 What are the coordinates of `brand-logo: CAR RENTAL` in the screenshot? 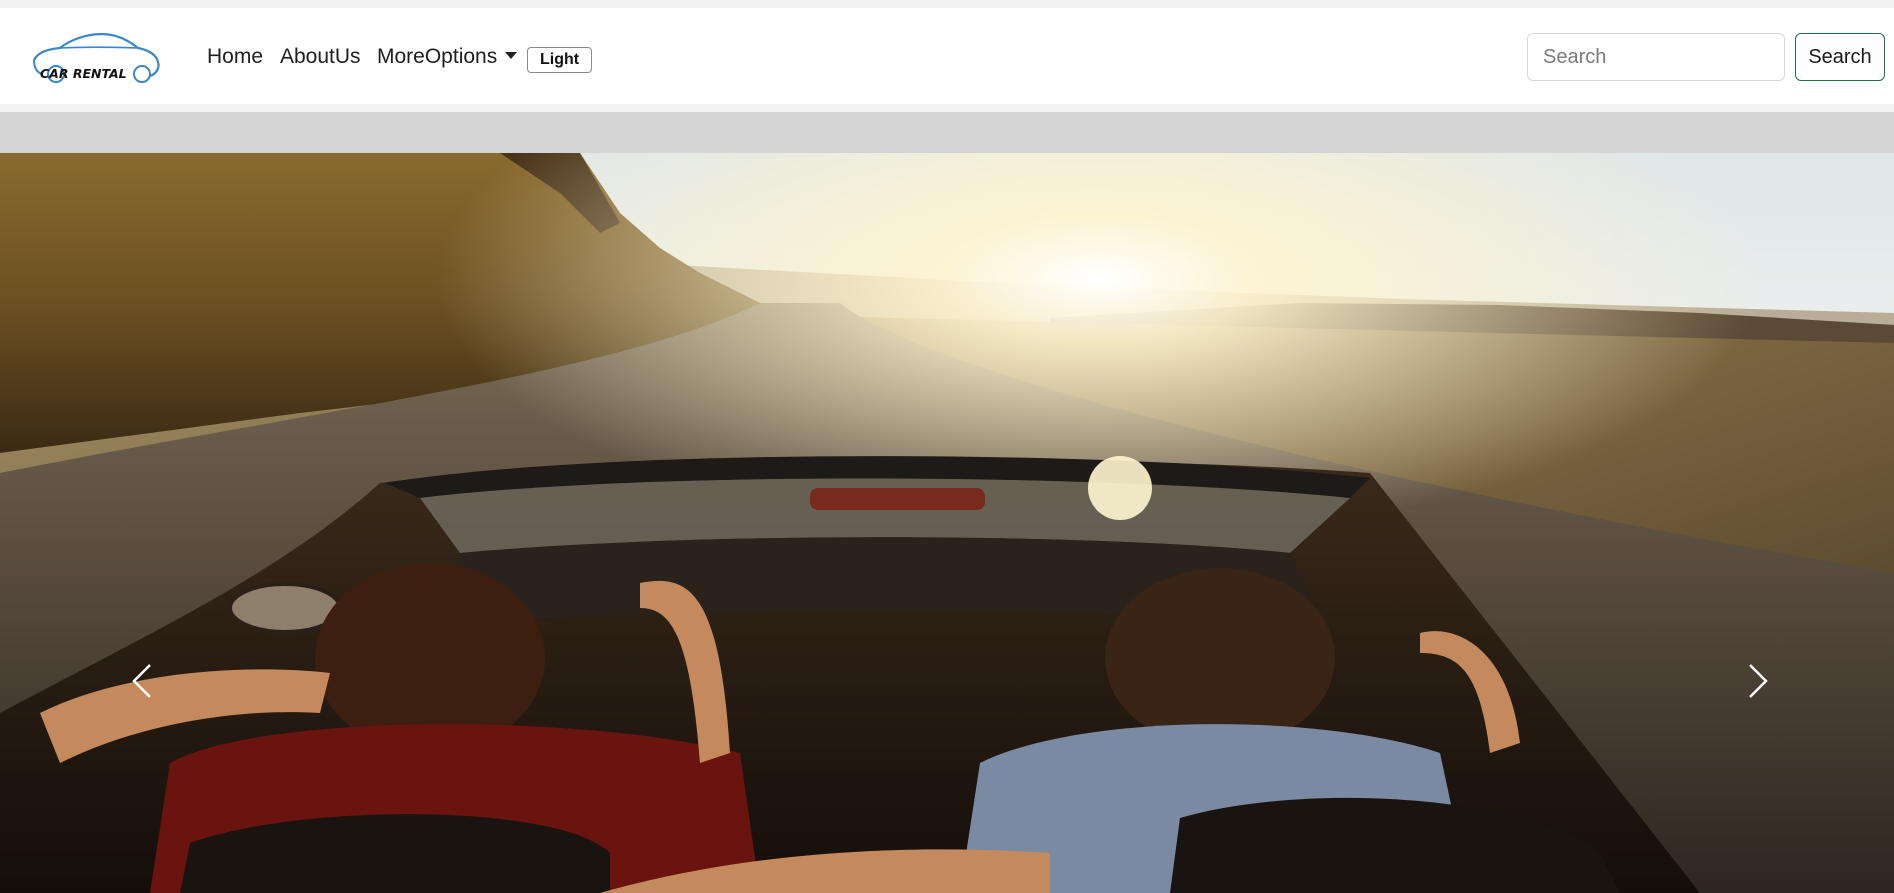 It's located at (96, 58).